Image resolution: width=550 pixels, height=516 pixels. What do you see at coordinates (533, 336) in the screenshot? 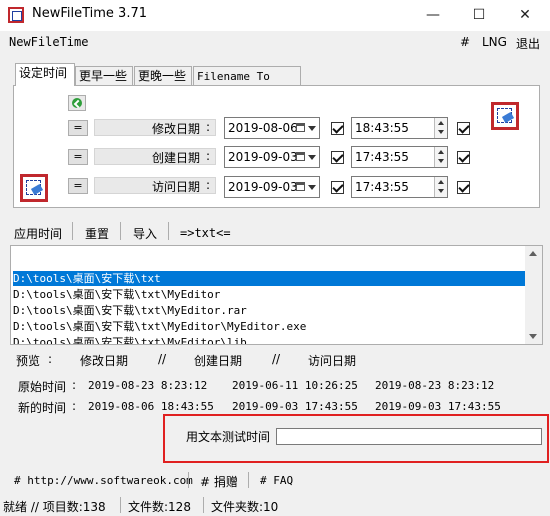
I see `scroll-down-icon` at bounding box center [533, 336].